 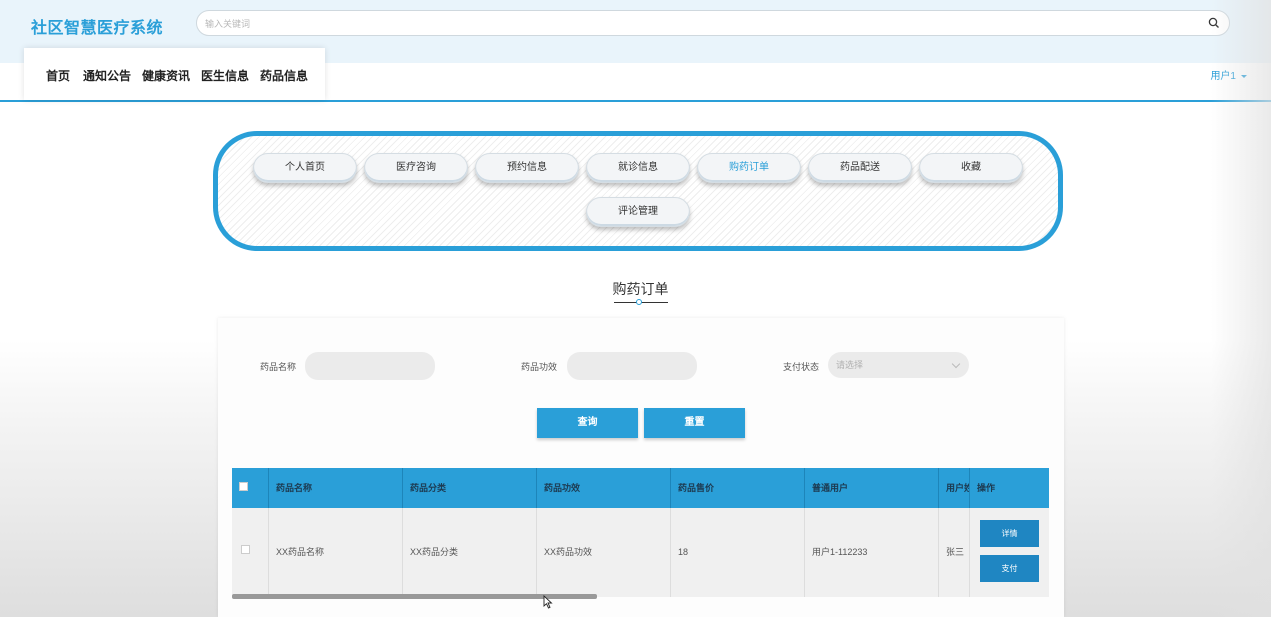 What do you see at coordinates (971, 168) in the screenshot?
I see `menu-favorites: 收藏` at bounding box center [971, 168].